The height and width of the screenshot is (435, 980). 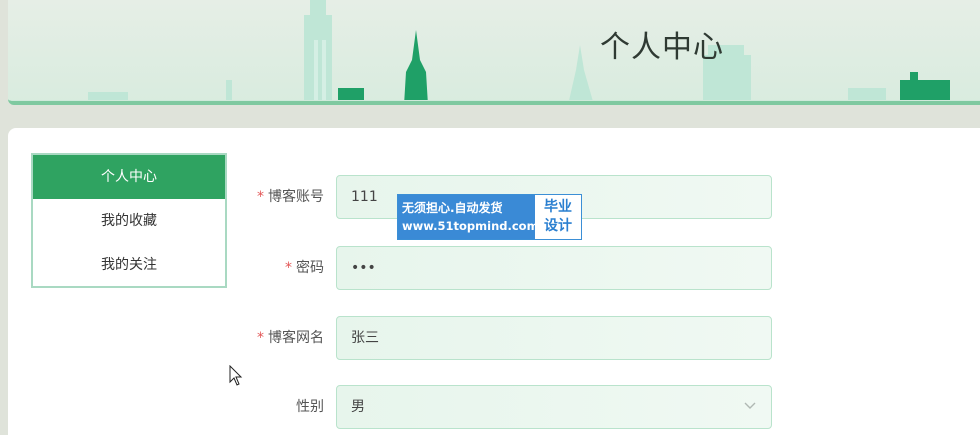 What do you see at coordinates (558, 226) in the screenshot?
I see `watermark-tag-line2: 设计` at bounding box center [558, 226].